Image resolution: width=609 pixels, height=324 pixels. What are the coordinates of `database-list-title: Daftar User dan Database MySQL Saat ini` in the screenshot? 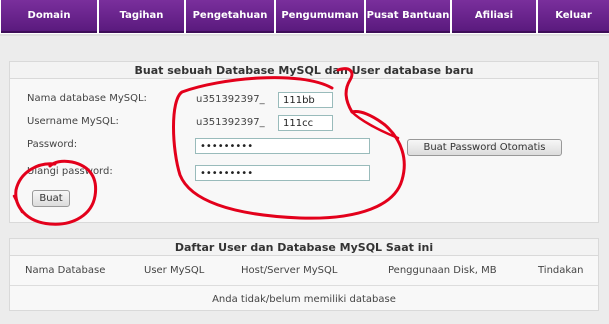 It's located at (304, 247).